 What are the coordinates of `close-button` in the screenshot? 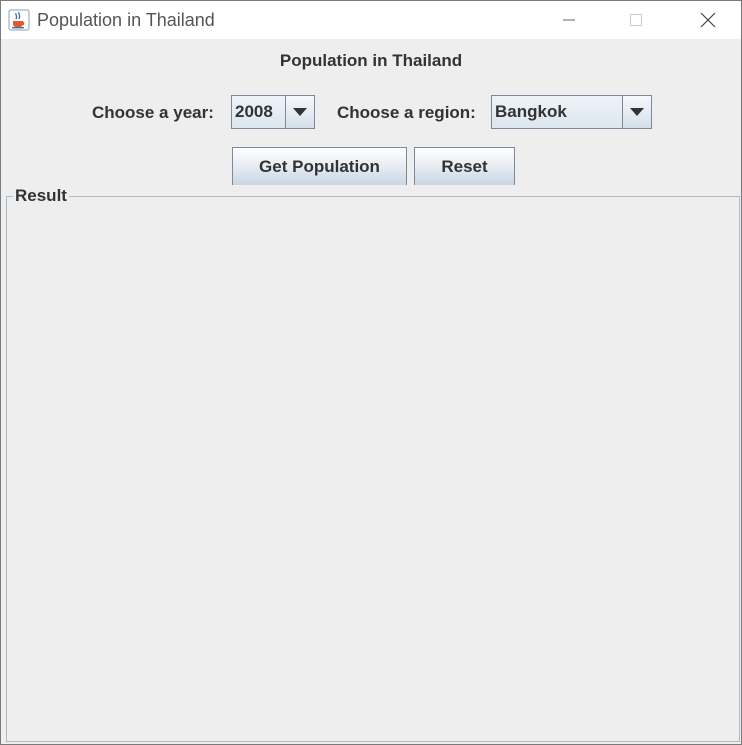 It's located at (708, 20).